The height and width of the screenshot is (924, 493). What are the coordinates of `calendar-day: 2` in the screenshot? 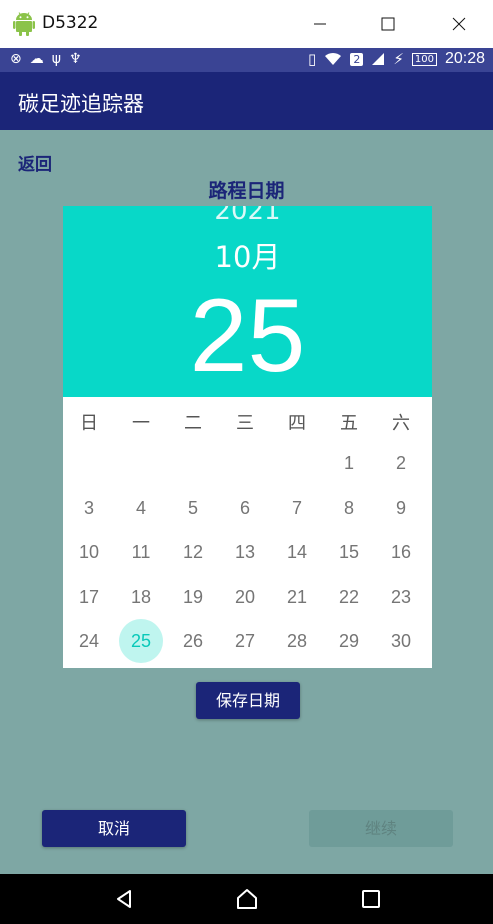 It's located at (401, 463).